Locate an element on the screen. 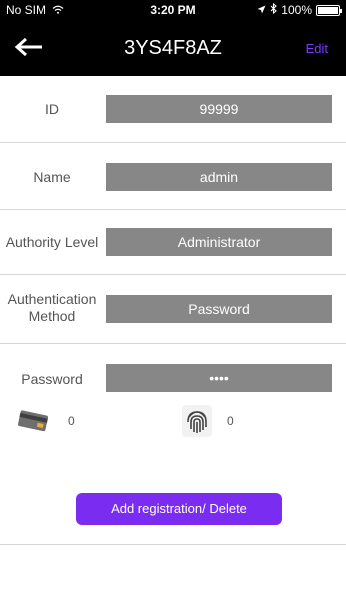 This screenshot has height=610, width=346. location-arrow-icon is located at coordinates (261, 10).